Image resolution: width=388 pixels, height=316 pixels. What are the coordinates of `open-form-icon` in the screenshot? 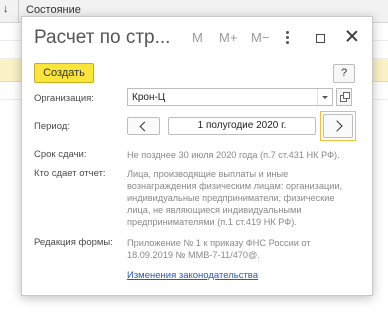 It's located at (344, 97).